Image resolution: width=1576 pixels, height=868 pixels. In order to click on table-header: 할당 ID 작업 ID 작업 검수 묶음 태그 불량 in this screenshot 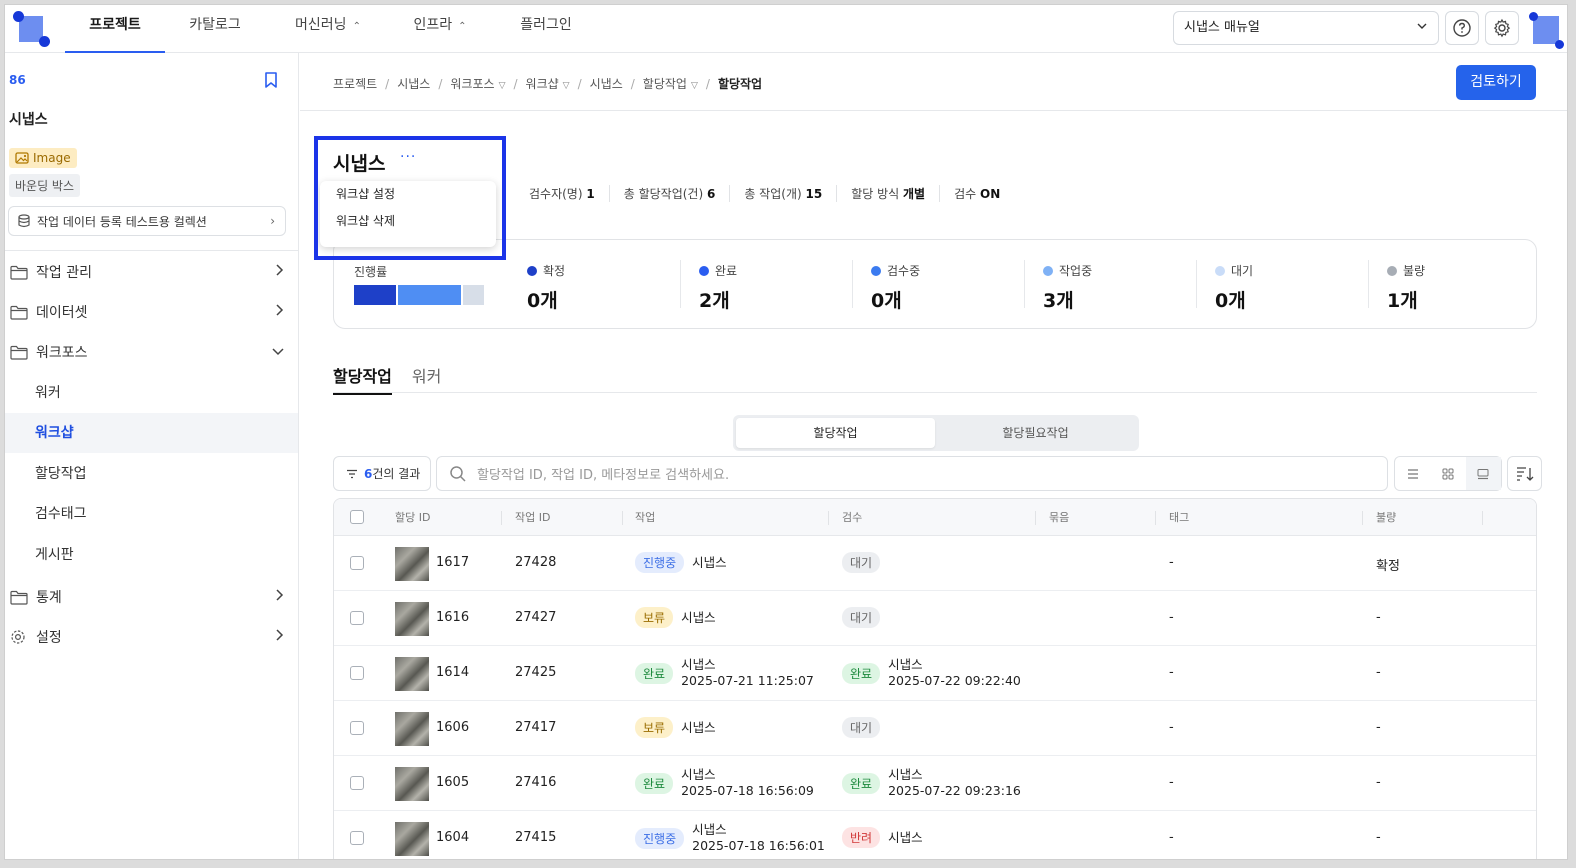, I will do `click(935, 517)`.